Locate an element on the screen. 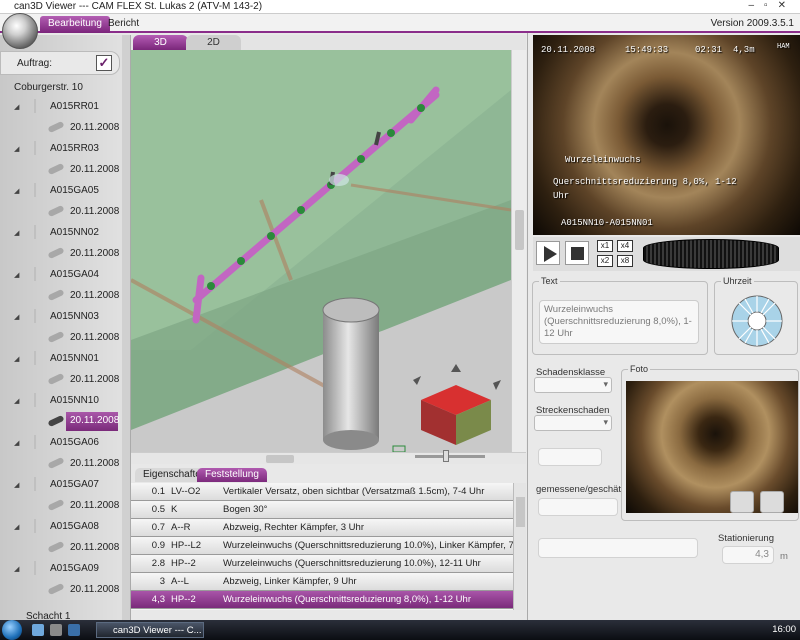  speed-x2-button: x2 is located at coordinates (605, 261).